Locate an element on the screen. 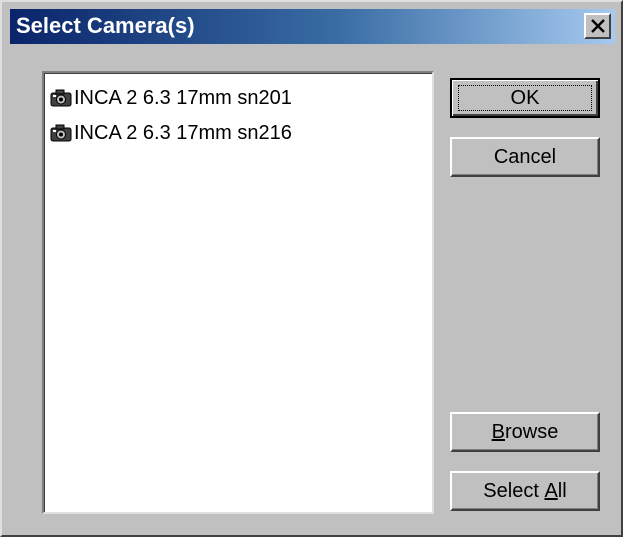  title-bar: Select Camera(s) is located at coordinates (312, 26).